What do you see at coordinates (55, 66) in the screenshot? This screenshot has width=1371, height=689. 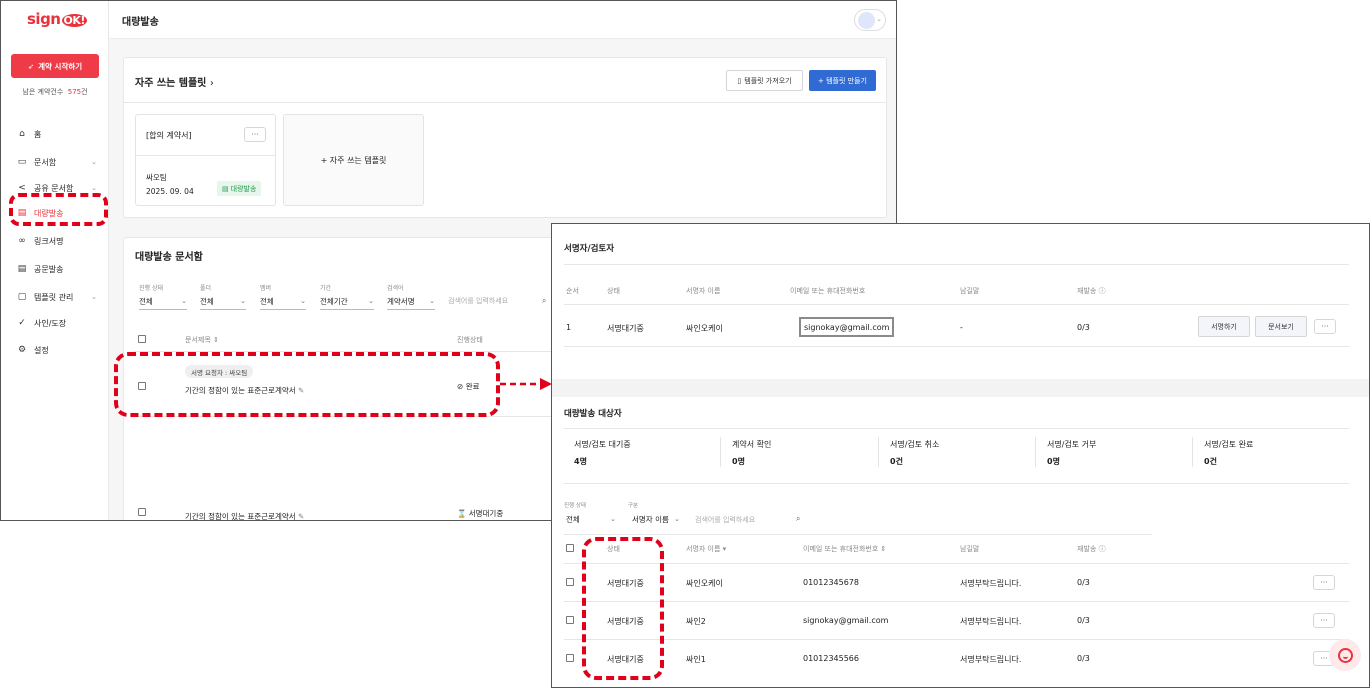 I see `start-contract-button: ➶ 계약 시작하기` at bounding box center [55, 66].